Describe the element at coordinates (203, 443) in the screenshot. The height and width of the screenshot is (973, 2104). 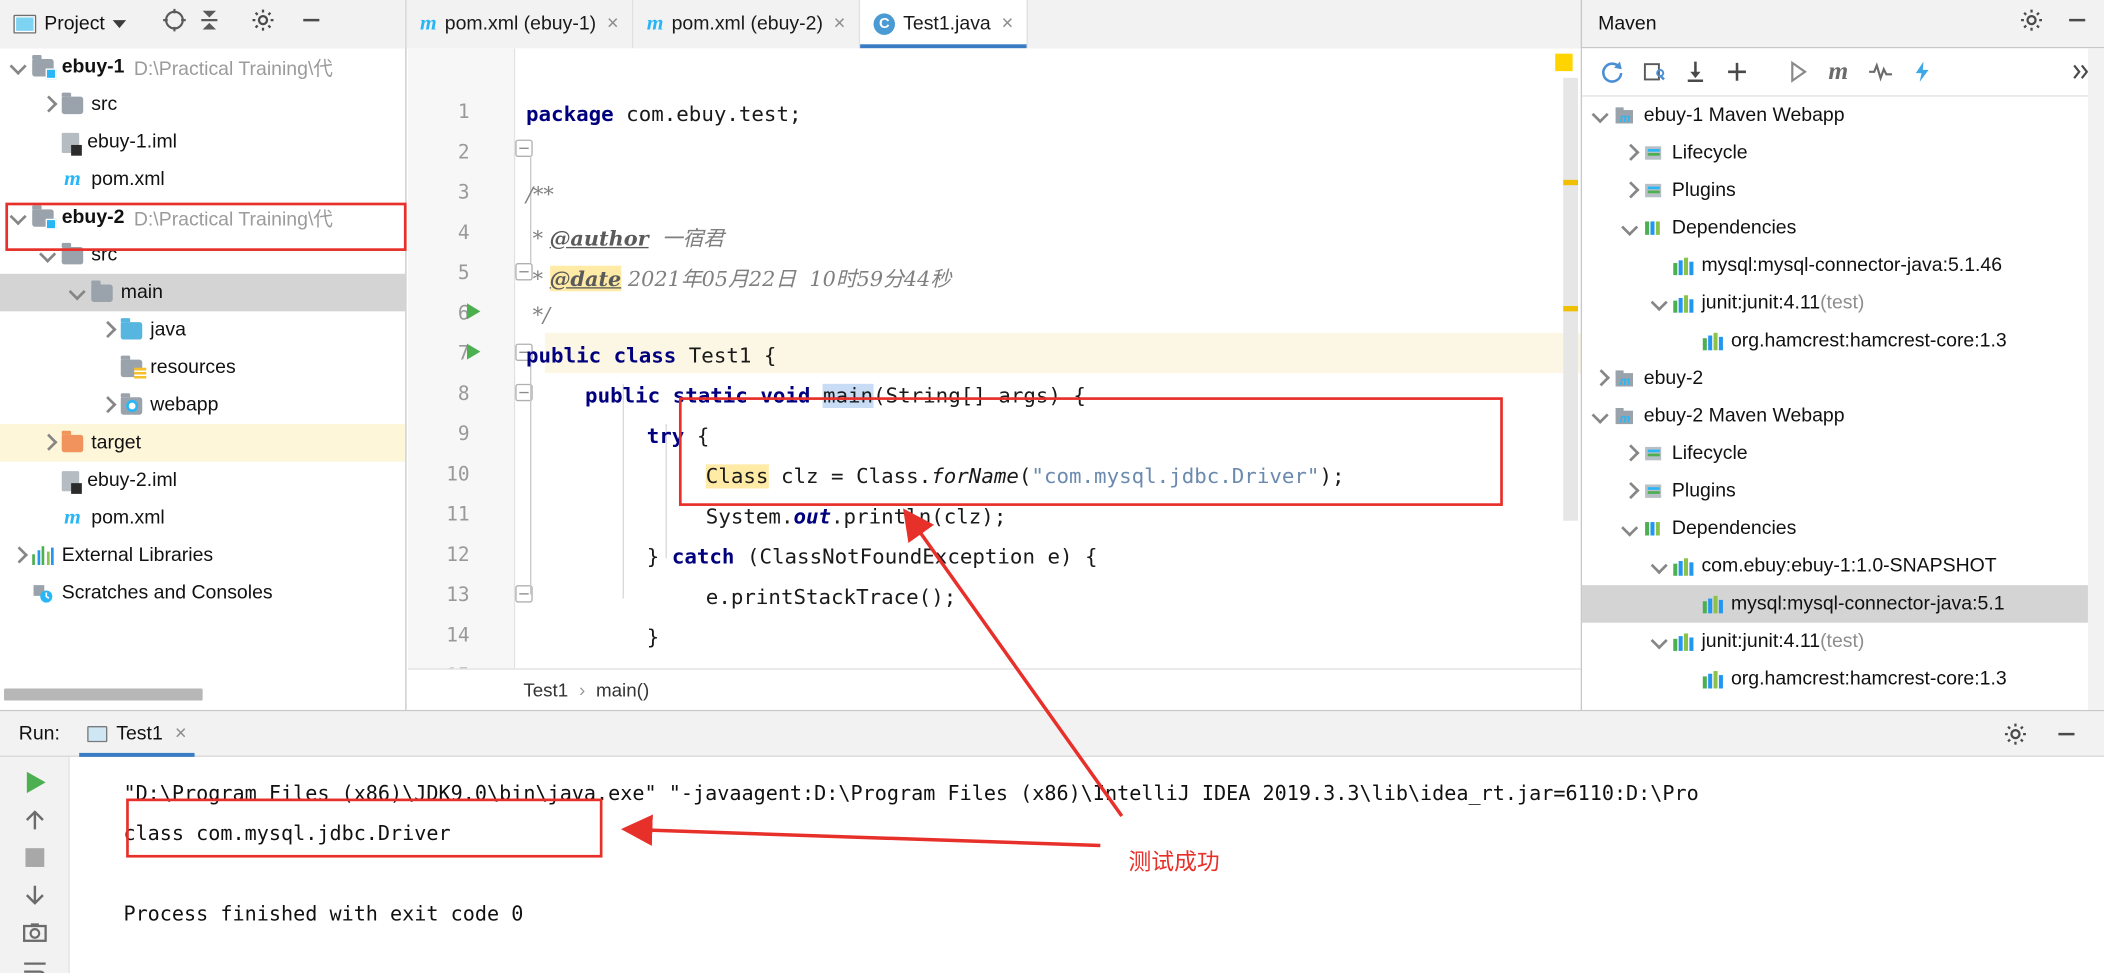
I see `project-tree-node: target` at that location.